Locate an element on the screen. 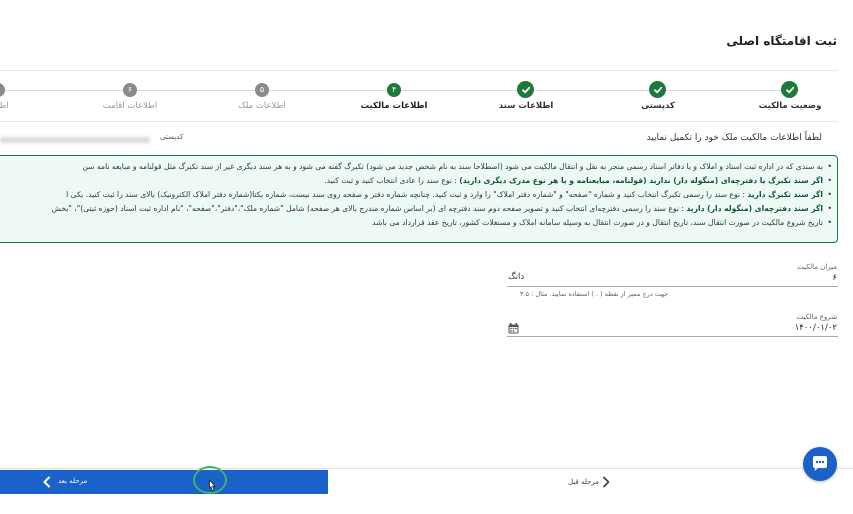  unit-label: دانگ is located at coordinates (516, 277).